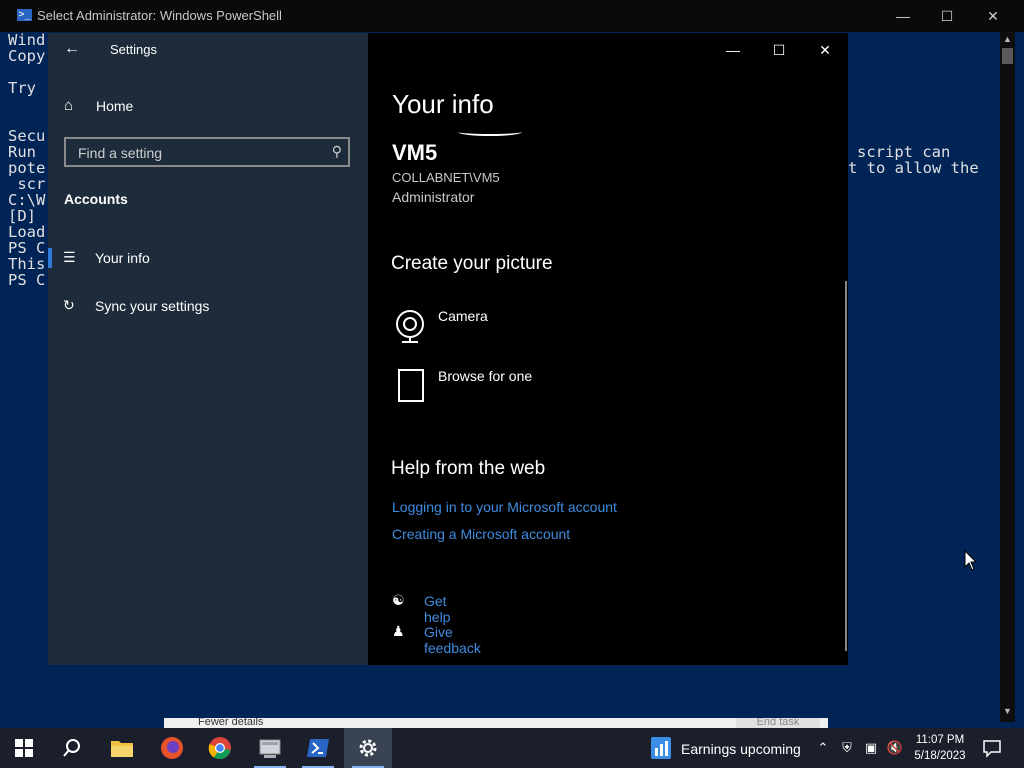  Describe the element at coordinates (133, 49) in the screenshot. I see `settings-title: Settings` at that location.